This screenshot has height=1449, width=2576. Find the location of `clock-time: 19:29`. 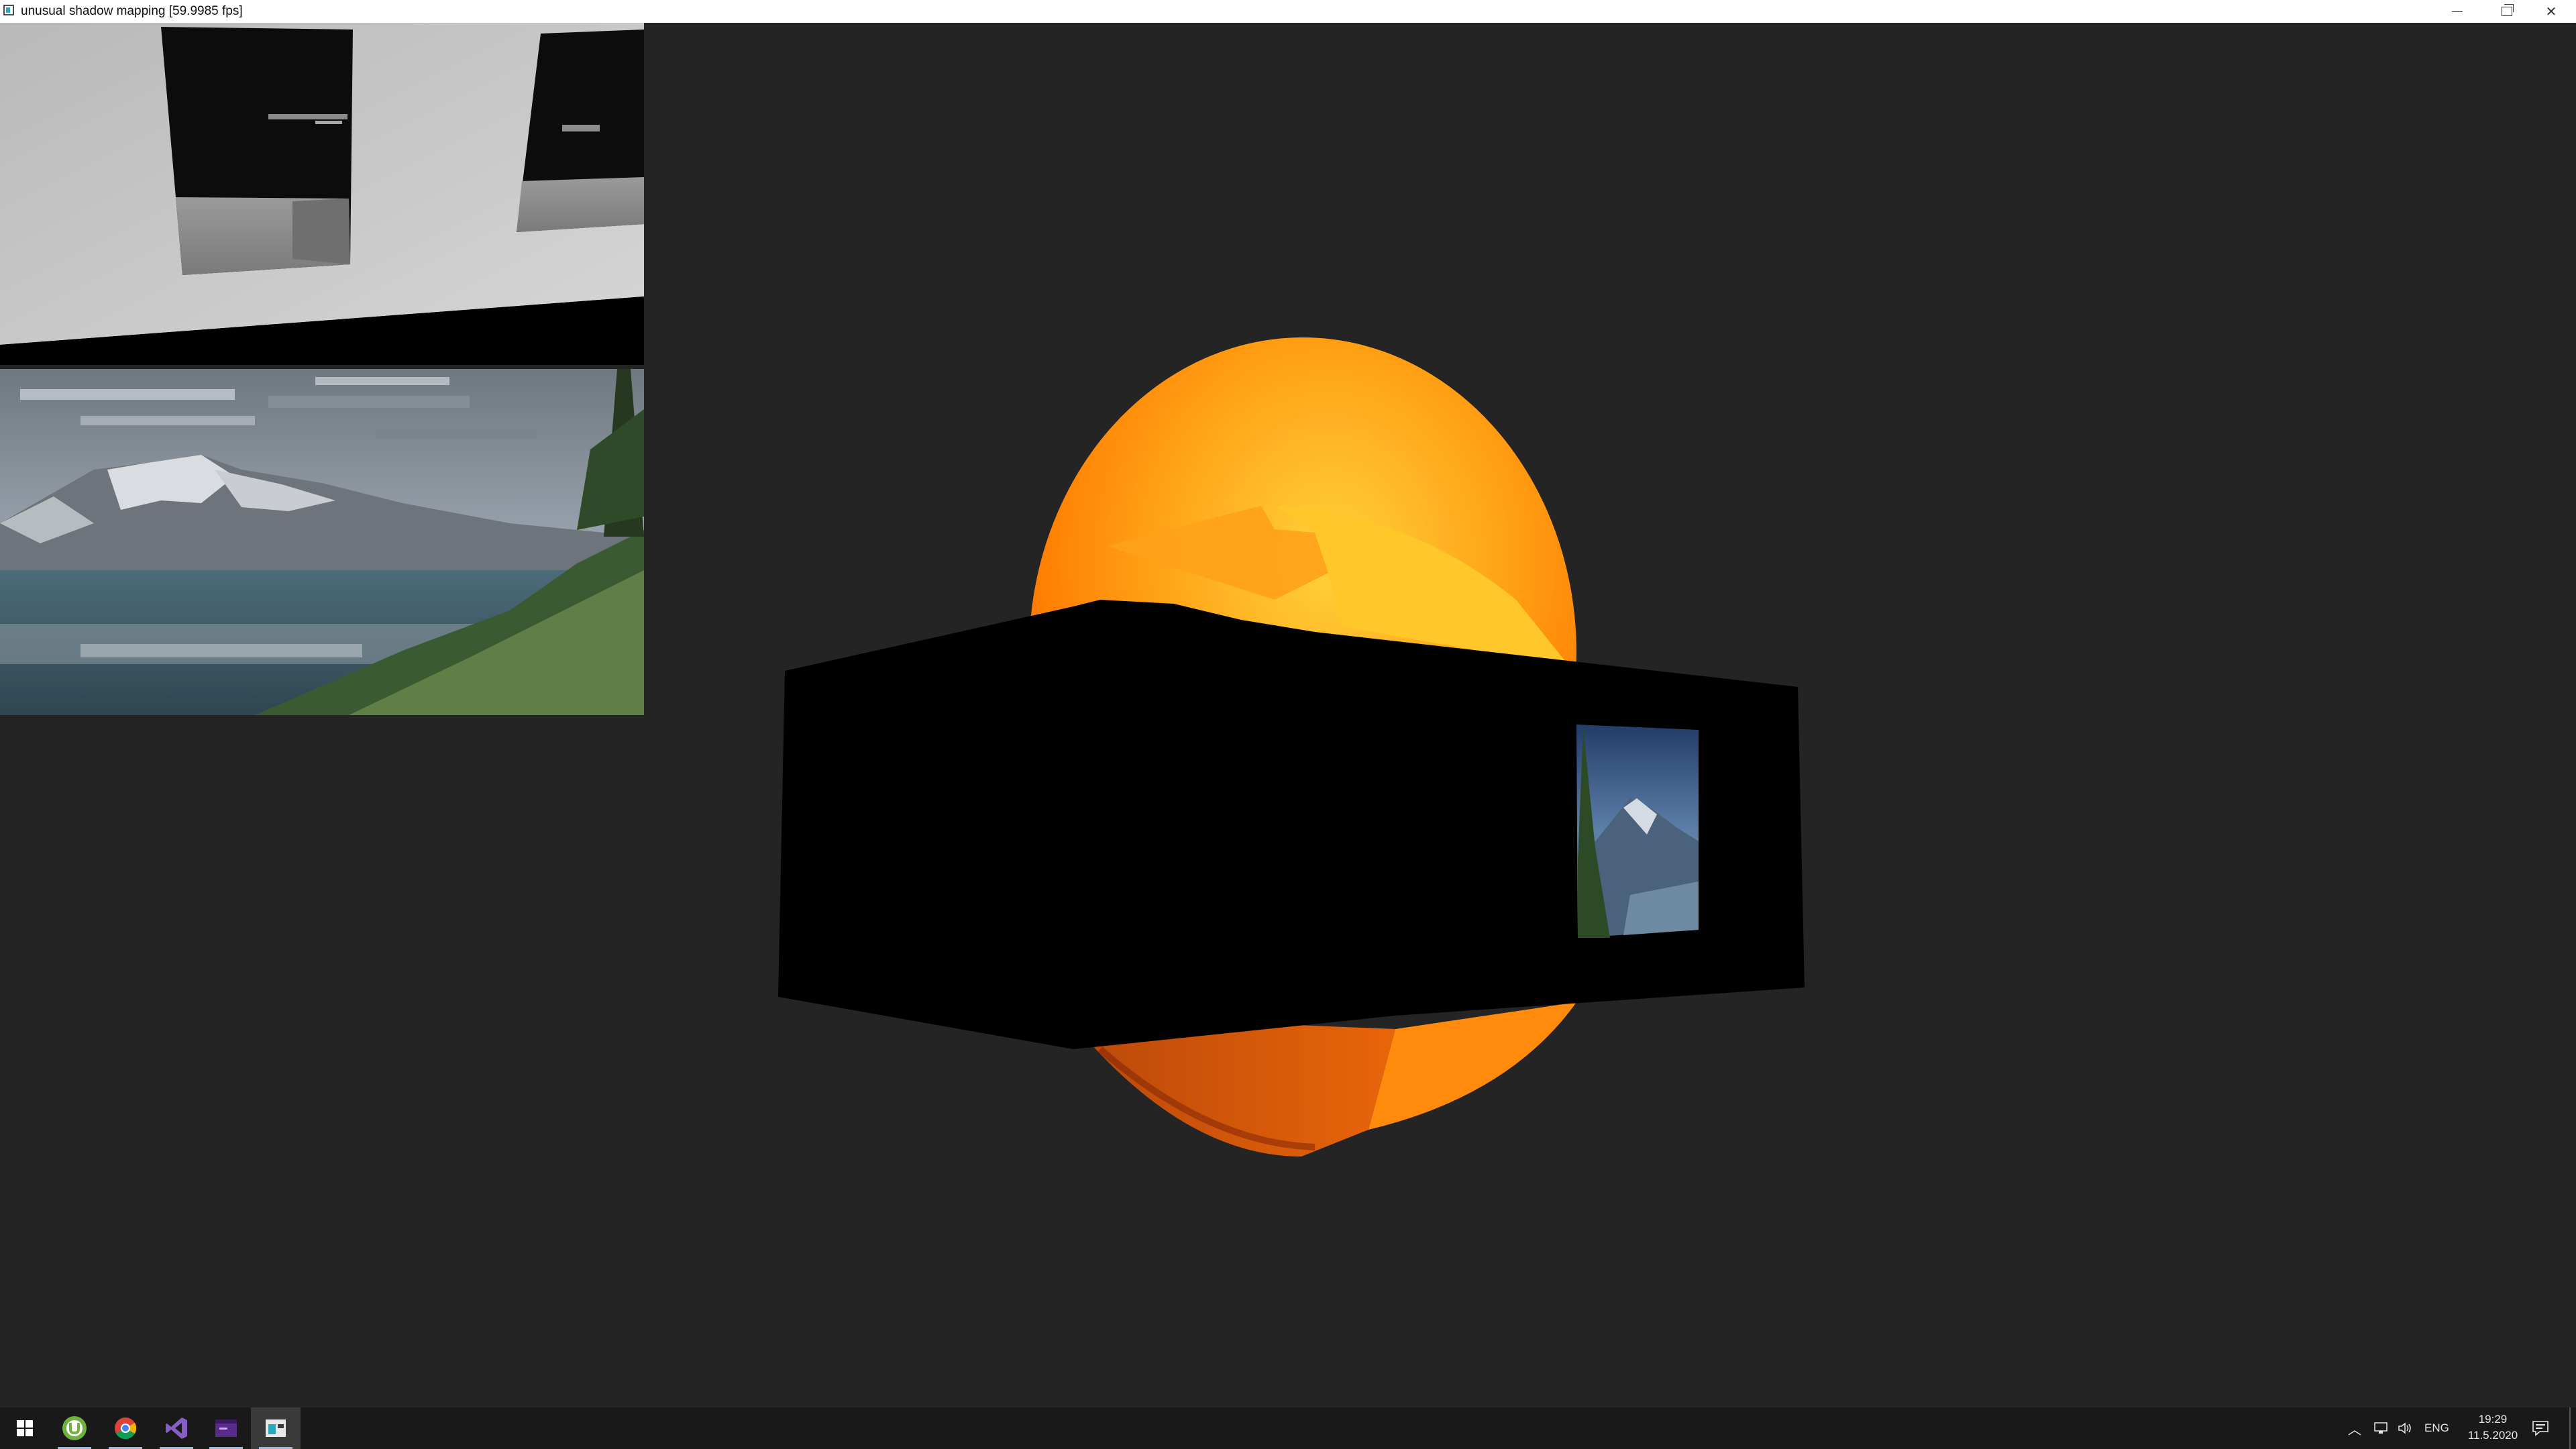

clock-time: 19:29 is located at coordinates (2493, 1419).